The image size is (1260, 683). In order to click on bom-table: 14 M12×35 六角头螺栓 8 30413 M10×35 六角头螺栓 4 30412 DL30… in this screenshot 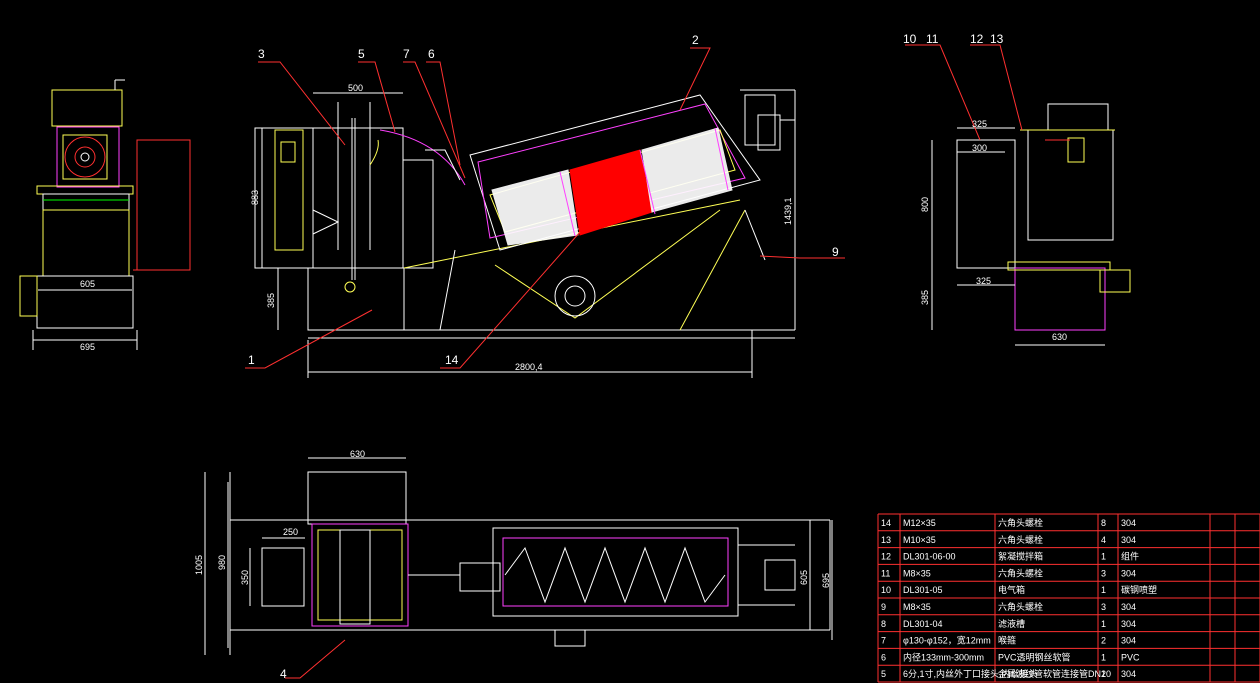, I will do `click(1068, 598)`.